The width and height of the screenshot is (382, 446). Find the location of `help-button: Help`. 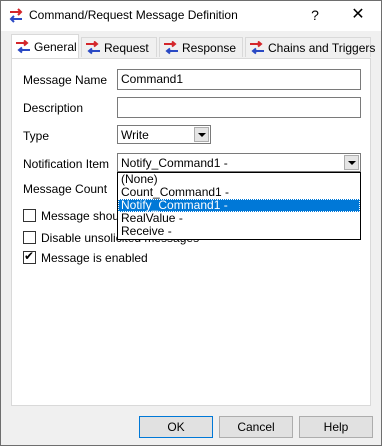

help-button: Help is located at coordinates (336, 427).